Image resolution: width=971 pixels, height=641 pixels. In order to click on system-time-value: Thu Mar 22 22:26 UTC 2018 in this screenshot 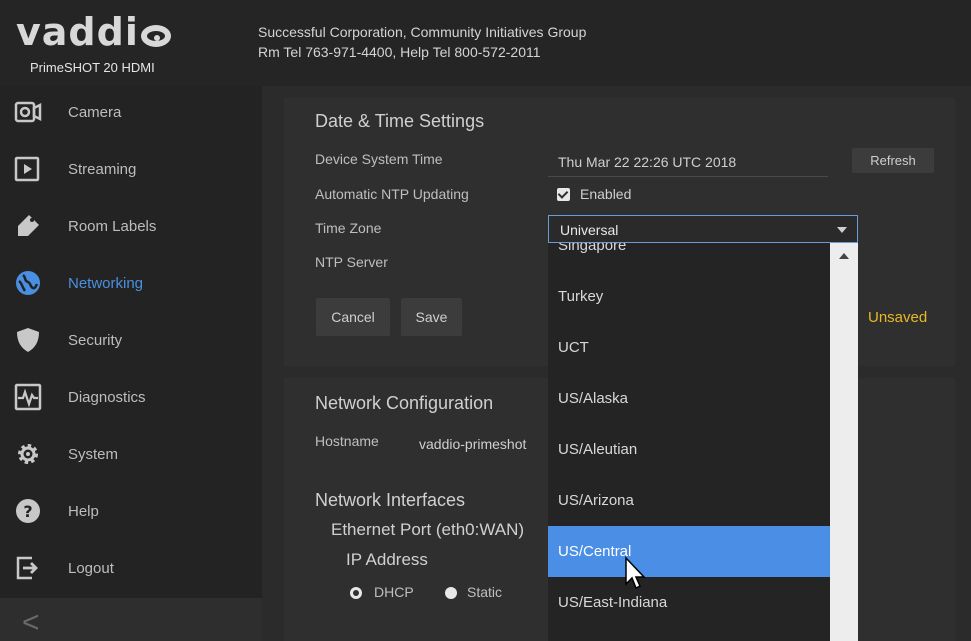, I will do `click(647, 162)`.